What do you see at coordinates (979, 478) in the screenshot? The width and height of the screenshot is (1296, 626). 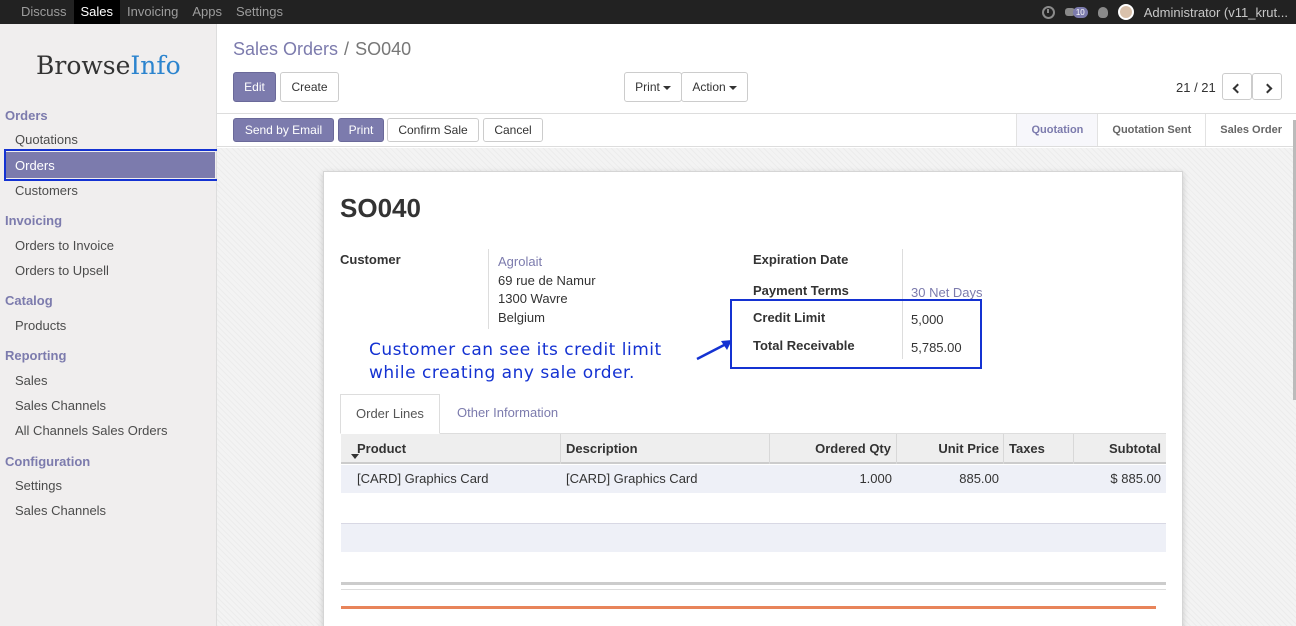 I see `cell-unit-price: 885.00` at bounding box center [979, 478].